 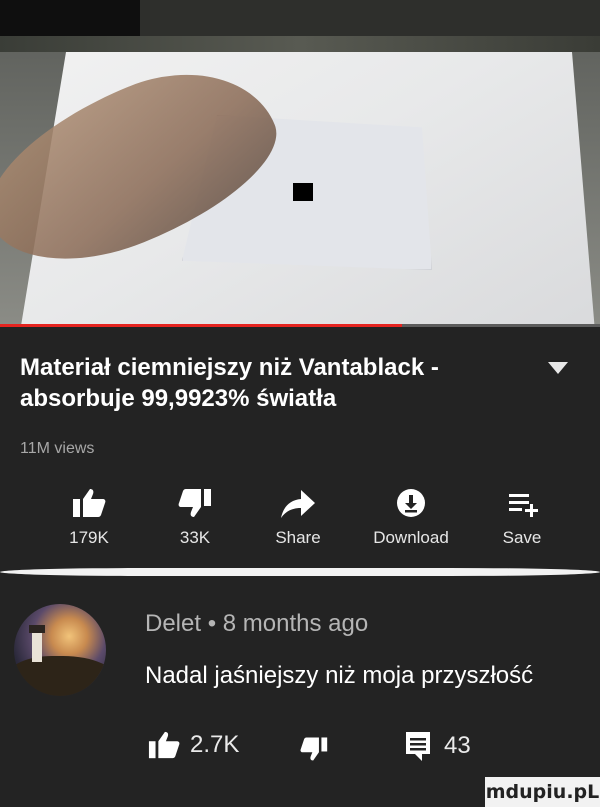 What do you see at coordinates (411, 500) in the screenshot?
I see `download-icon` at bounding box center [411, 500].